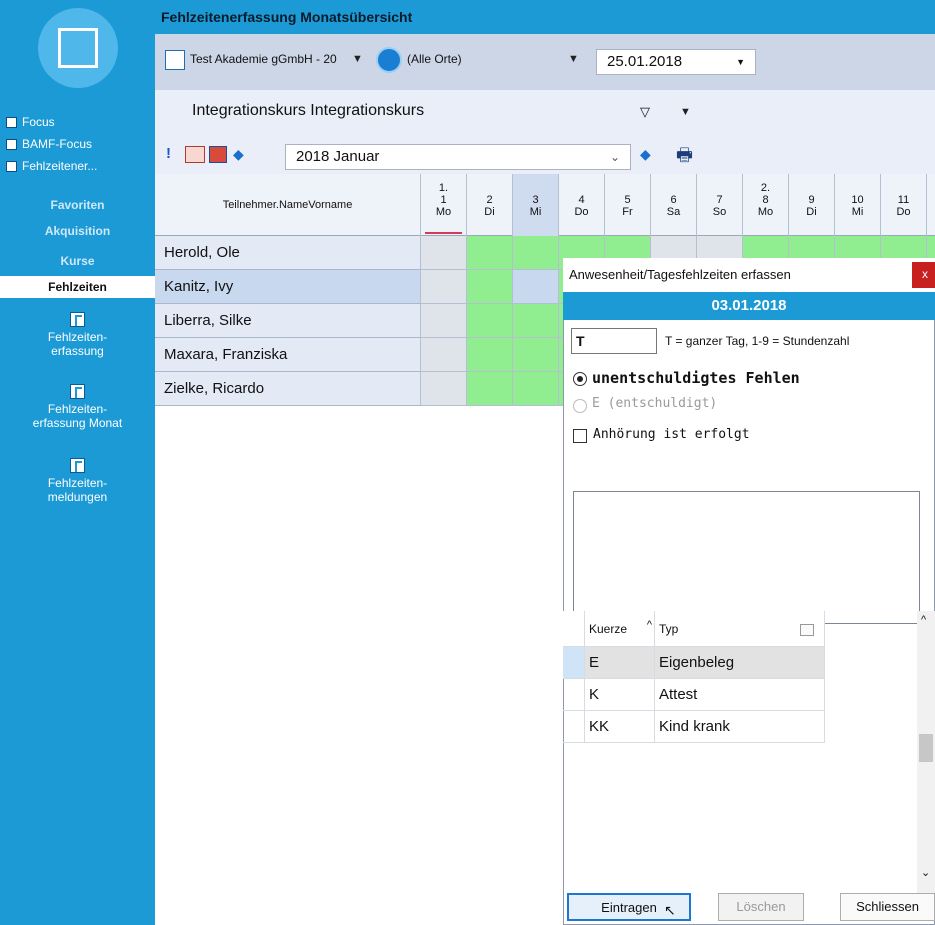 The image size is (935, 925). I want to click on company-select: Test Akademie gGmbH - 20, so click(263, 59).